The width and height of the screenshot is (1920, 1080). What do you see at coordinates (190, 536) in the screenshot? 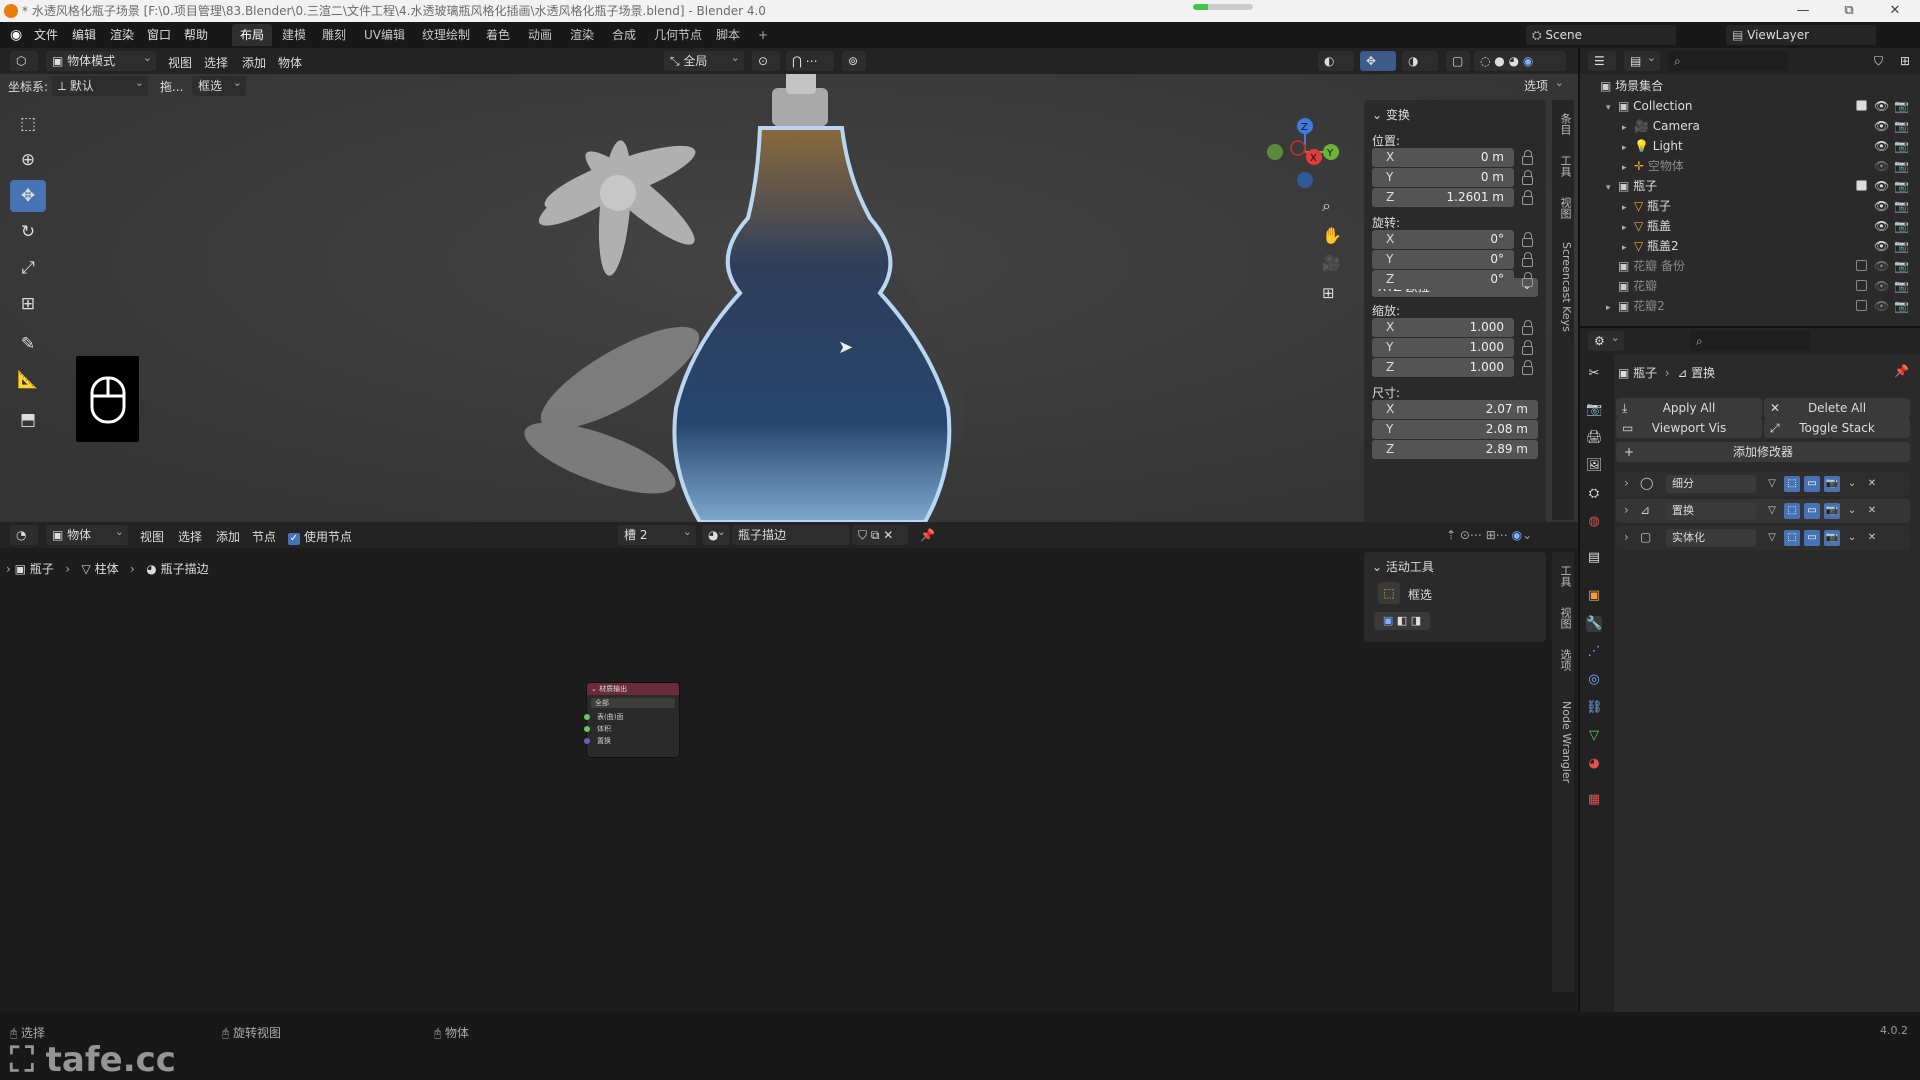
I see `node-menu-select: 选择` at bounding box center [190, 536].